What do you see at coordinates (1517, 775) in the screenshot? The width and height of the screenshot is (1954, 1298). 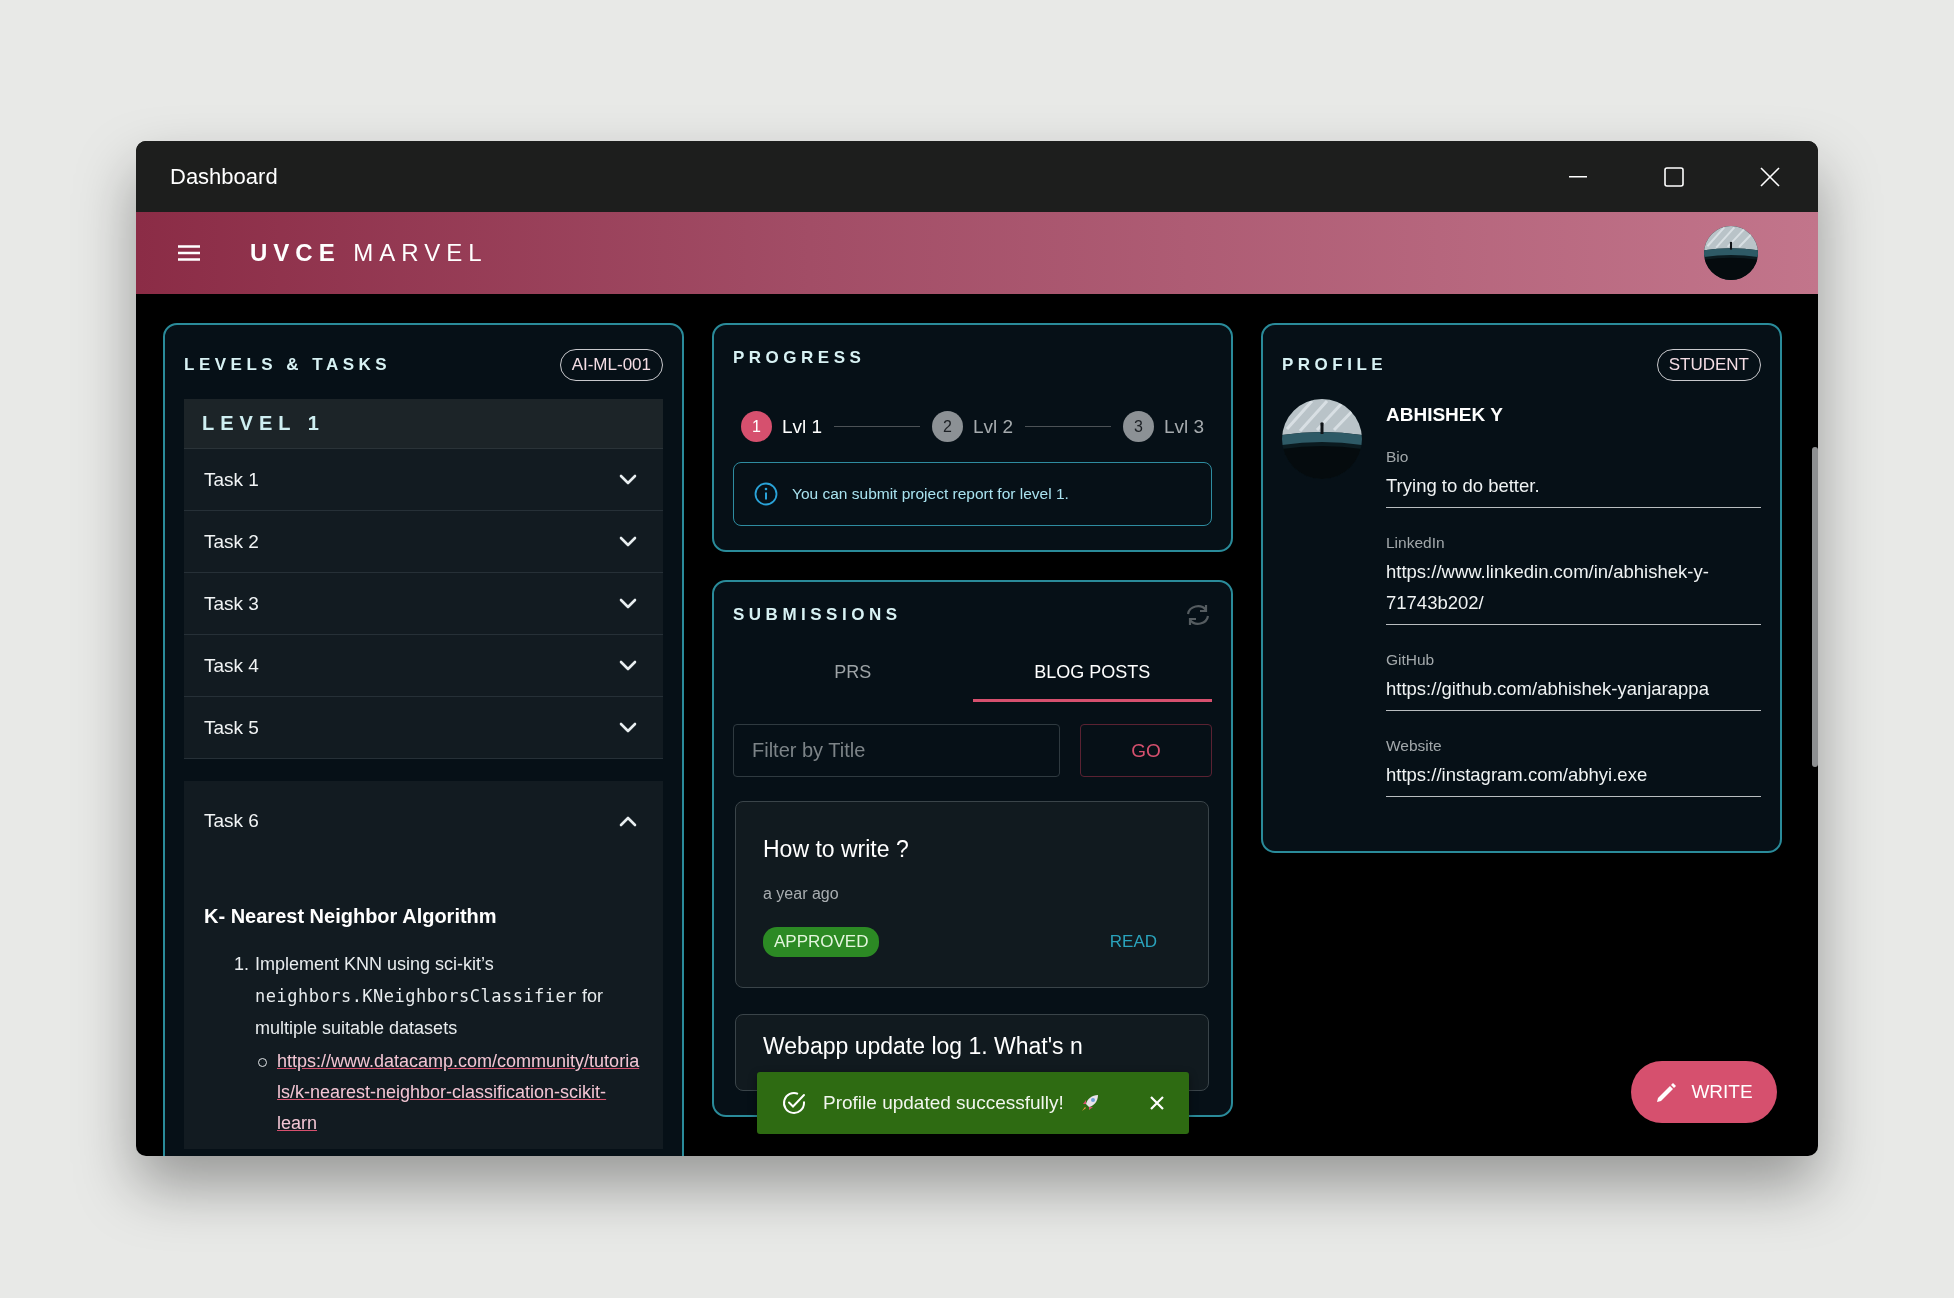 I see `field-value: https://instagram.com/abhyi.exe` at bounding box center [1517, 775].